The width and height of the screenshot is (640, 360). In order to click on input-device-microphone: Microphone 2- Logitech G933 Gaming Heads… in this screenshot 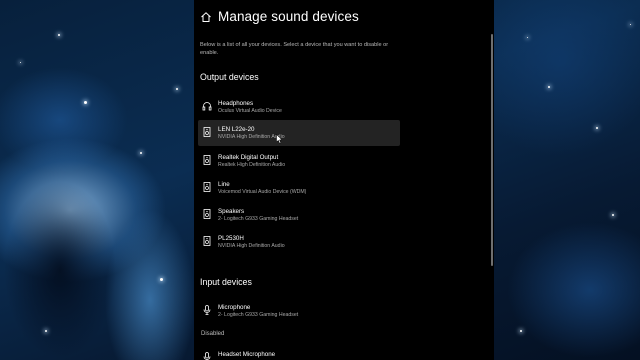, I will do `click(299, 311)`.